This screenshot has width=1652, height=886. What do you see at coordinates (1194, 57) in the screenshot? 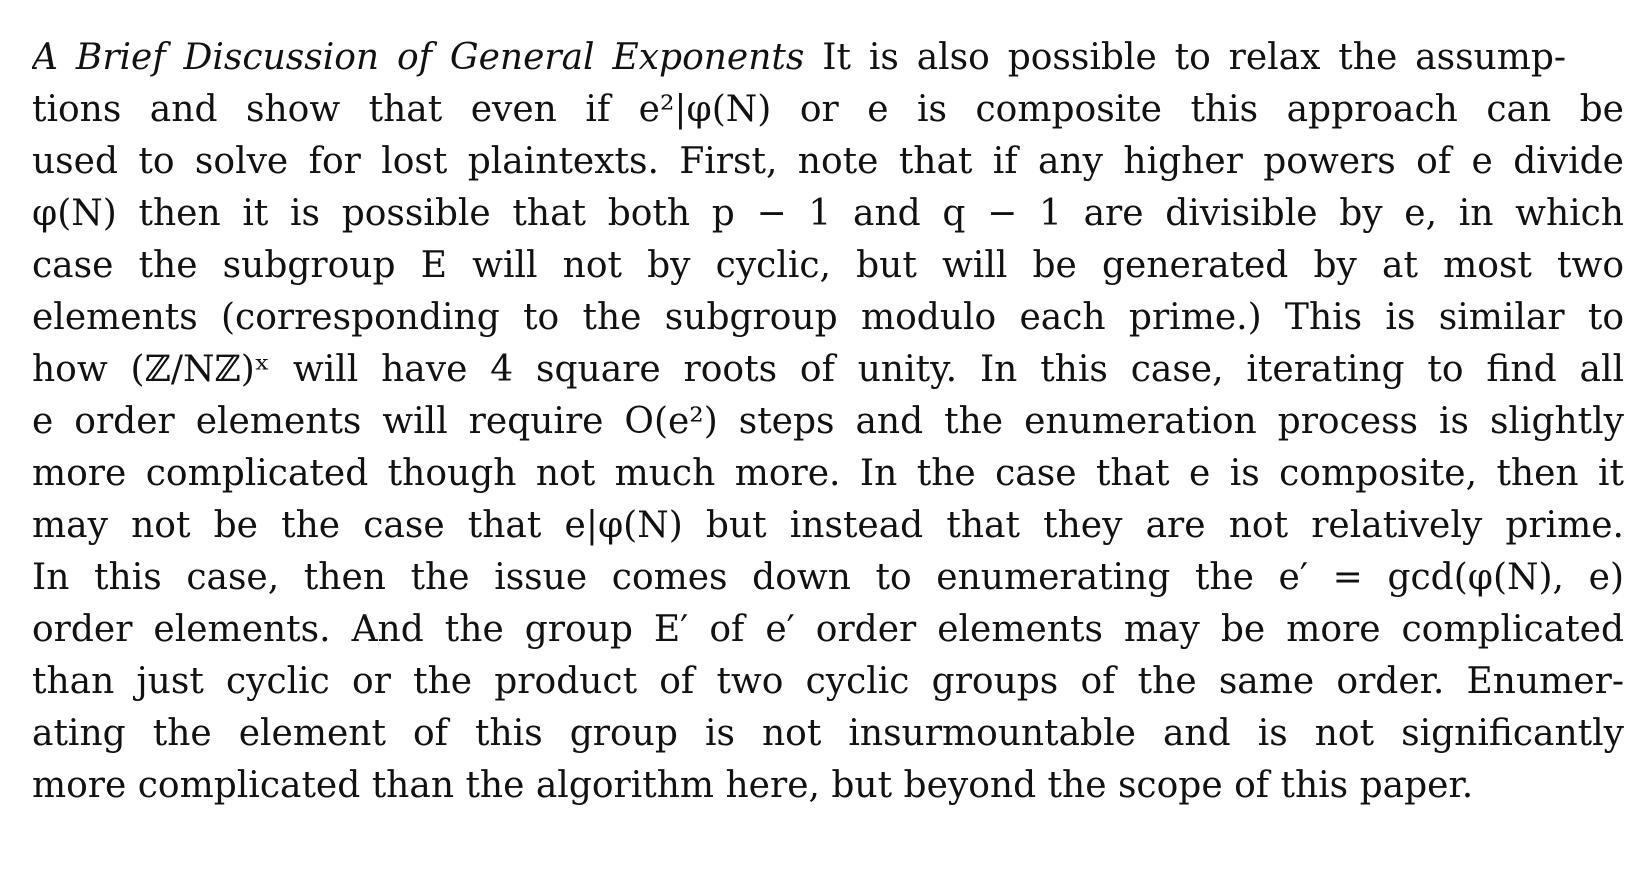
I see `line-text: It is also possible to relax the assump-` at bounding box center [1194, 57].